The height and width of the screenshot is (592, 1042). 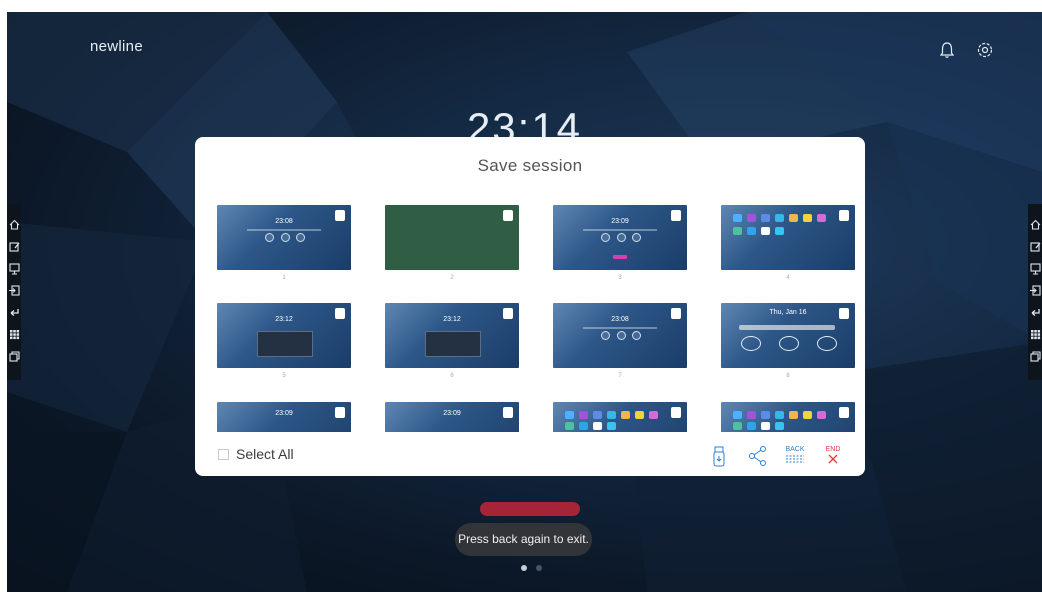 I want to click on brand-logo: newline, so click(x=116, y=46).